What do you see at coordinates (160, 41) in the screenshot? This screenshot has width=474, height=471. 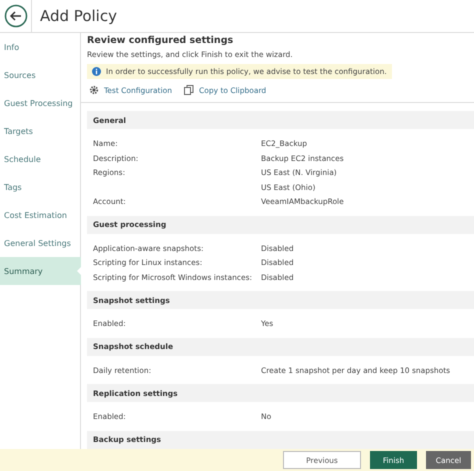 I see `section-heading: Review configured settings` at bounding box center [160, 41].